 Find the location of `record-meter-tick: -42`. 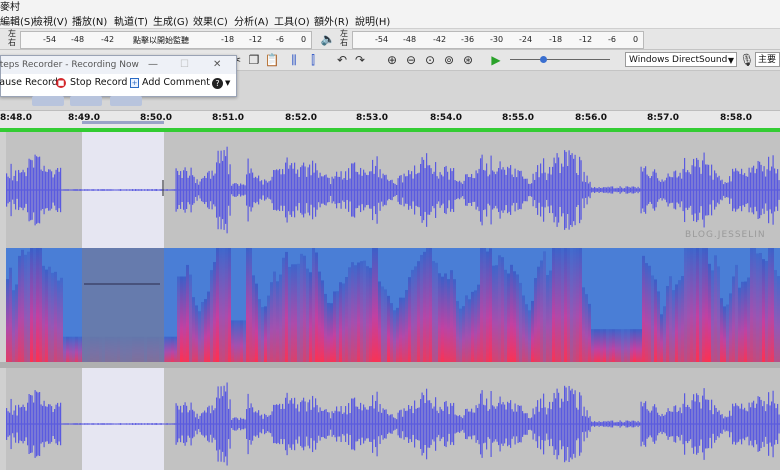

record-meter-tick: -42 is located at coordinates (108, 39).